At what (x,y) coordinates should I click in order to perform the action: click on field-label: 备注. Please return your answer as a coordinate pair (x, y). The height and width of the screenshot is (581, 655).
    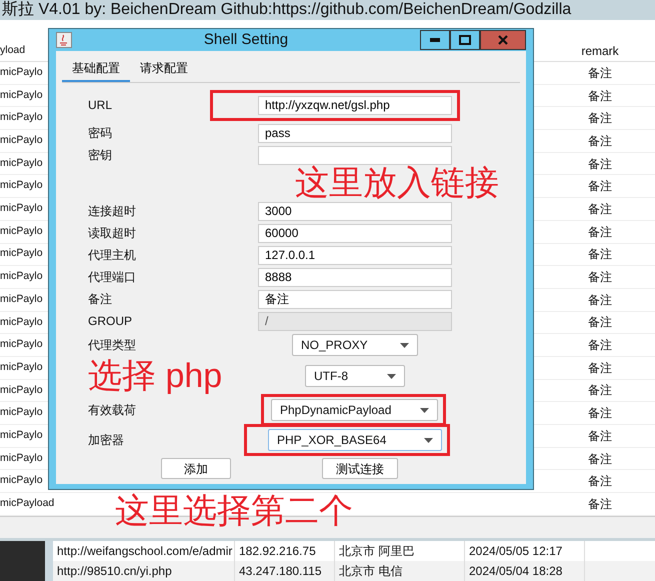
    Looking at the image, I should click on (100, 299).